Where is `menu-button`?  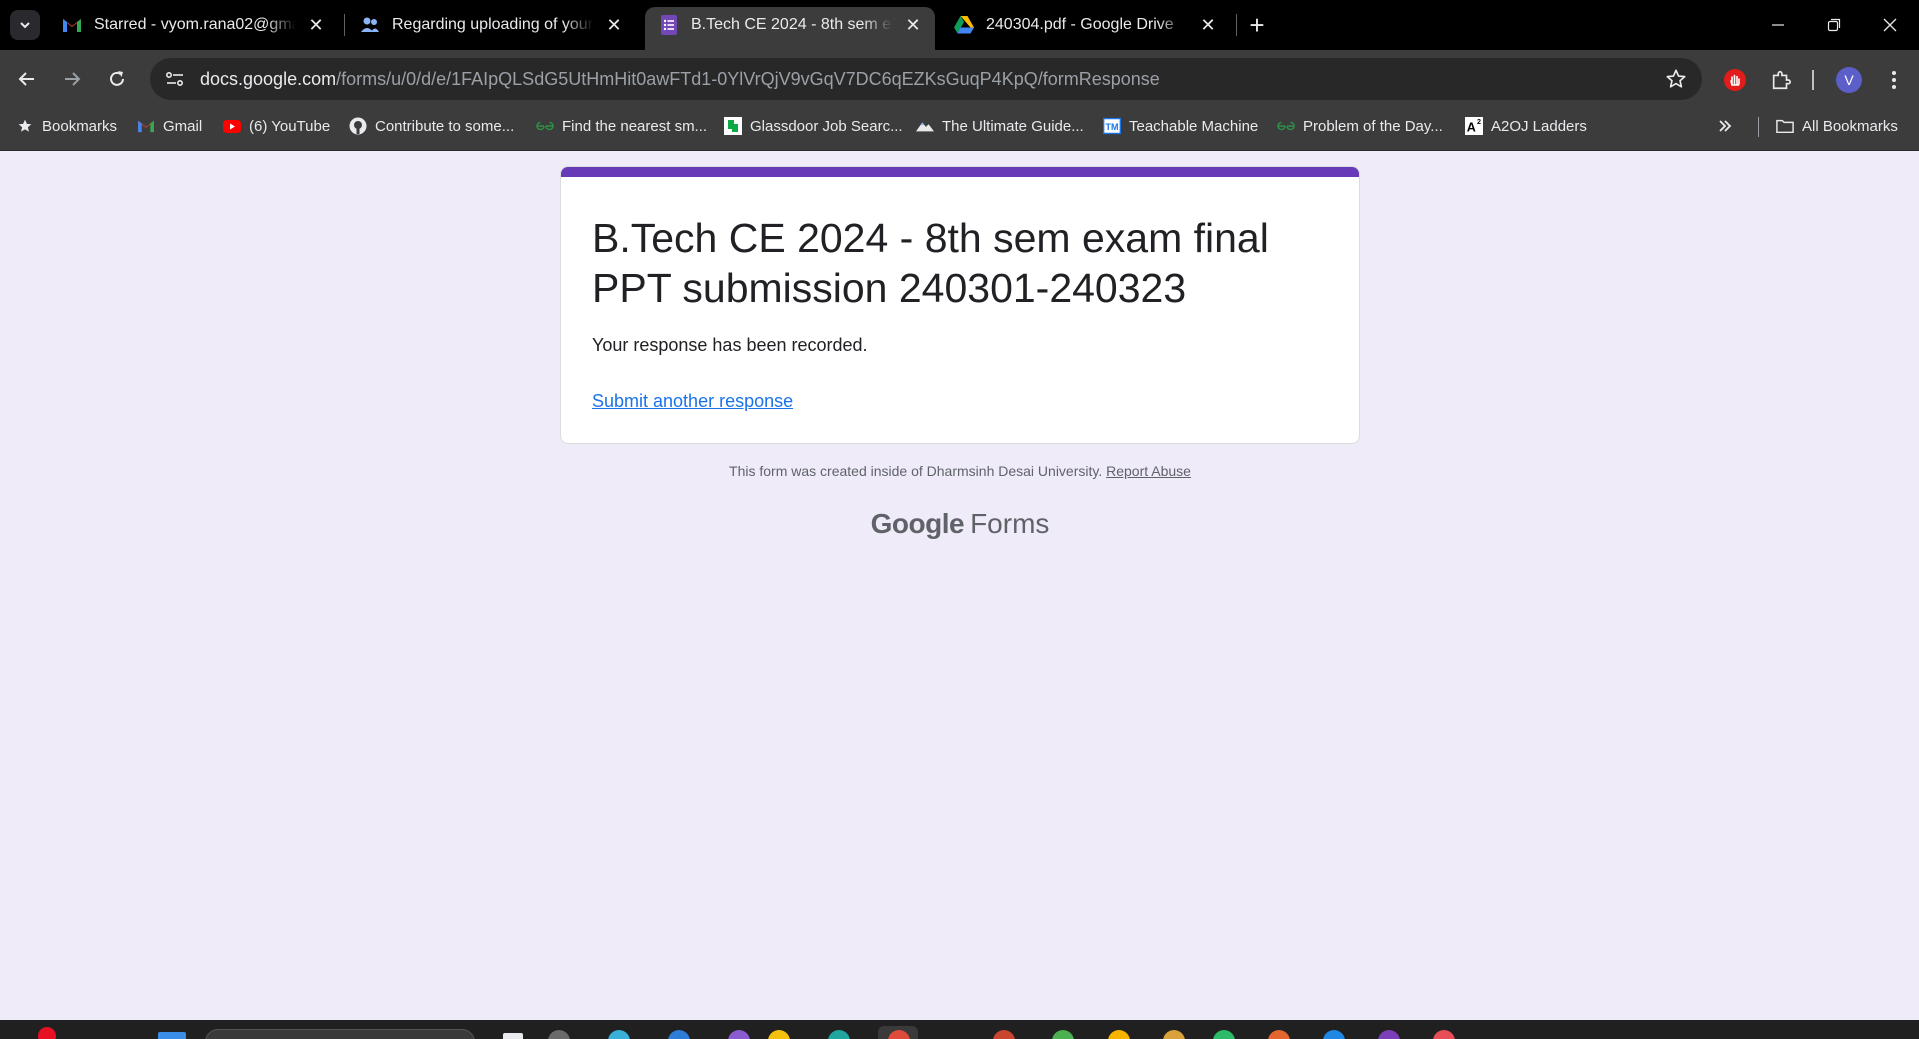 menu-button is located at coordinates (1894, 80).